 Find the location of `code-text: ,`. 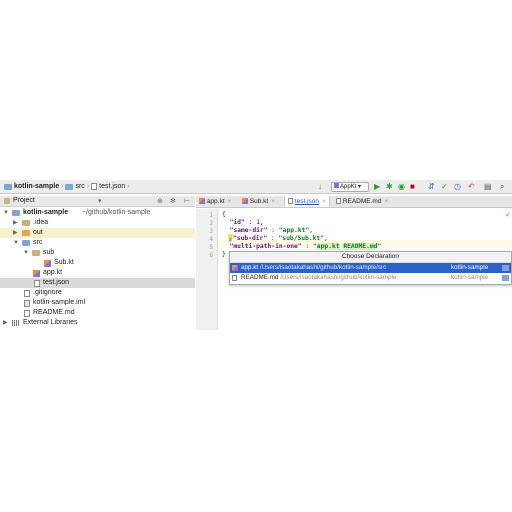

code-text: , is located at coordinates (311, 230).